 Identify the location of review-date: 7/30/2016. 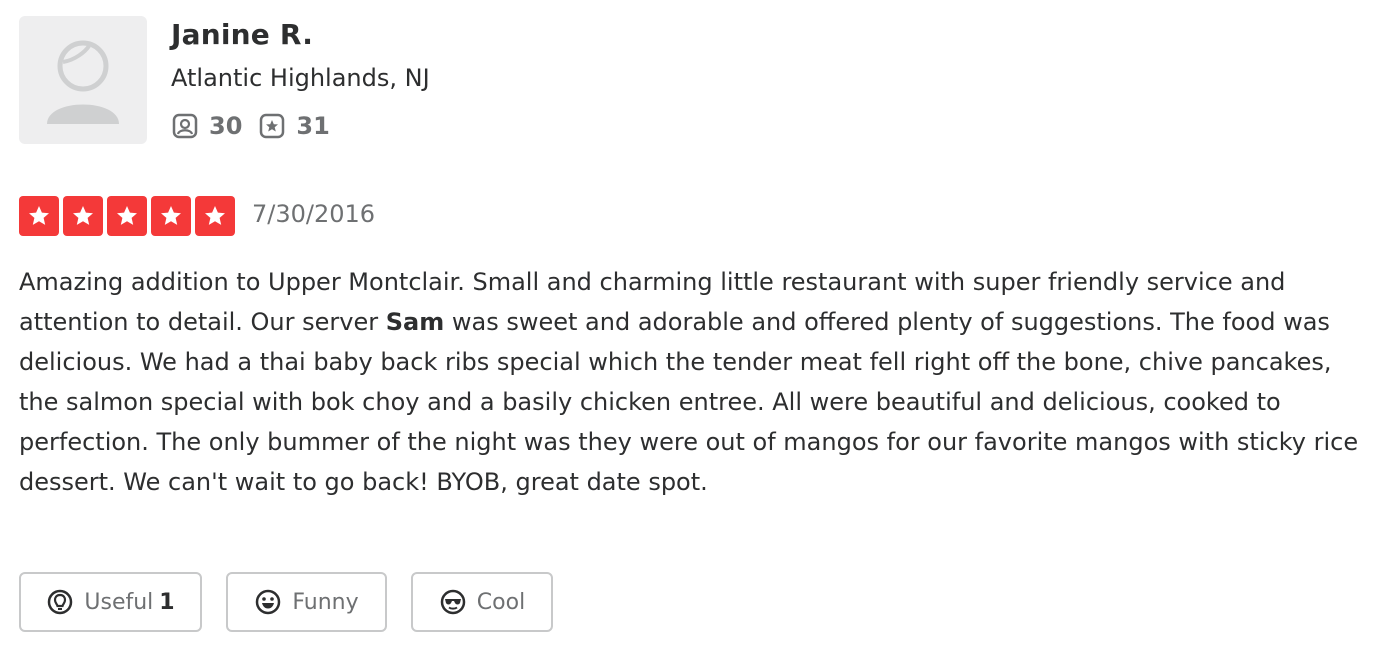
(314, 214).